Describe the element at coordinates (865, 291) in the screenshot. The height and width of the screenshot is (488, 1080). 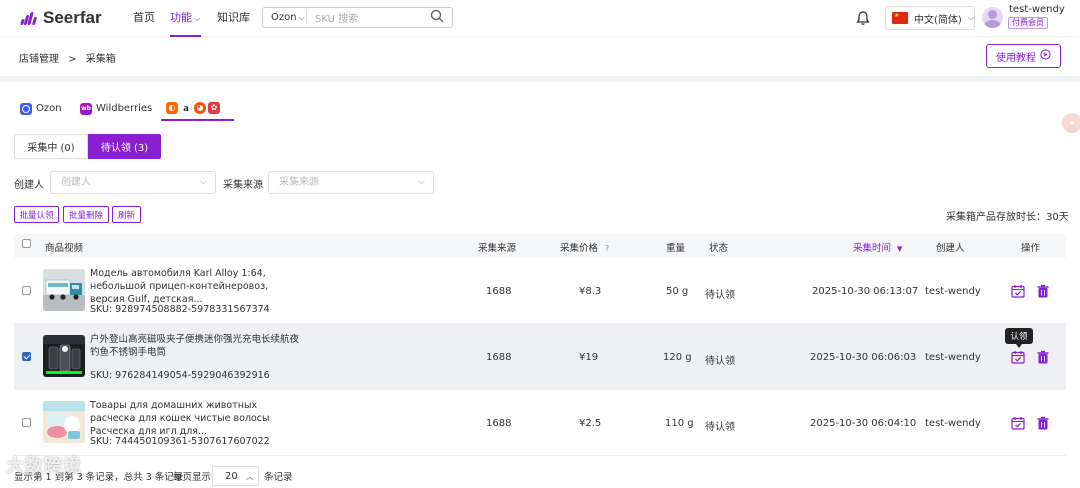
I see `cell-time: 2025-10-30 06:13:07` at that location.